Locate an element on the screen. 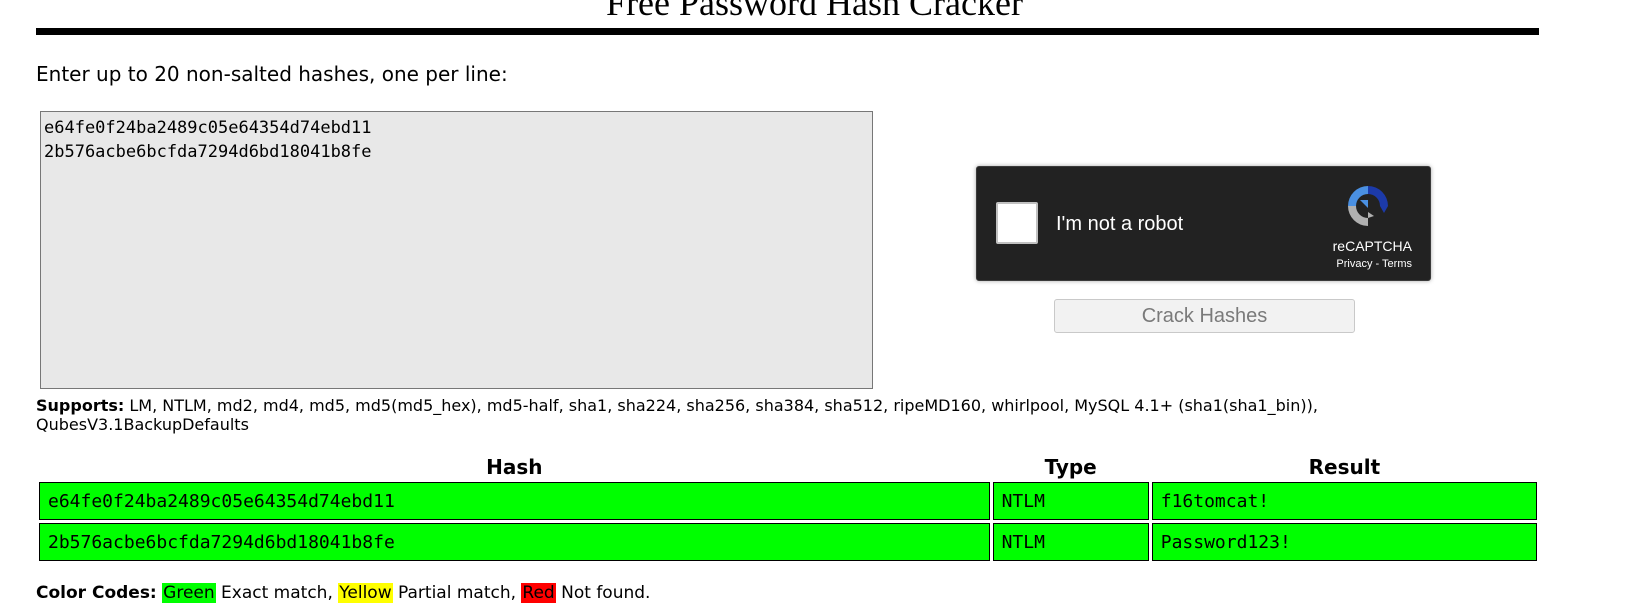 The height and width of the screenshot is (604, 1629). column-header-result: Result is located at coordinates (1344, 467).